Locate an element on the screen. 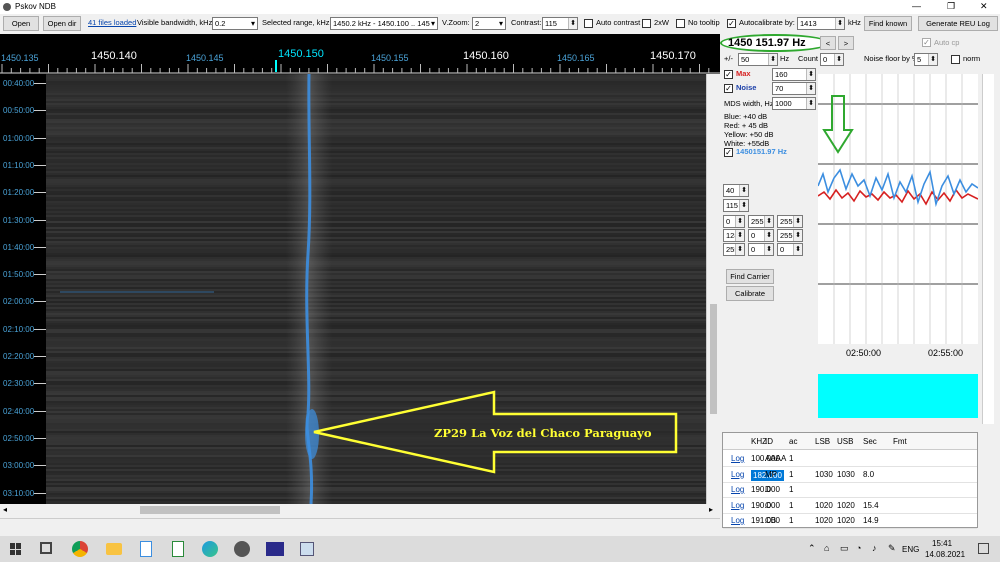  edge-icon is located at coordinates (210, 549).